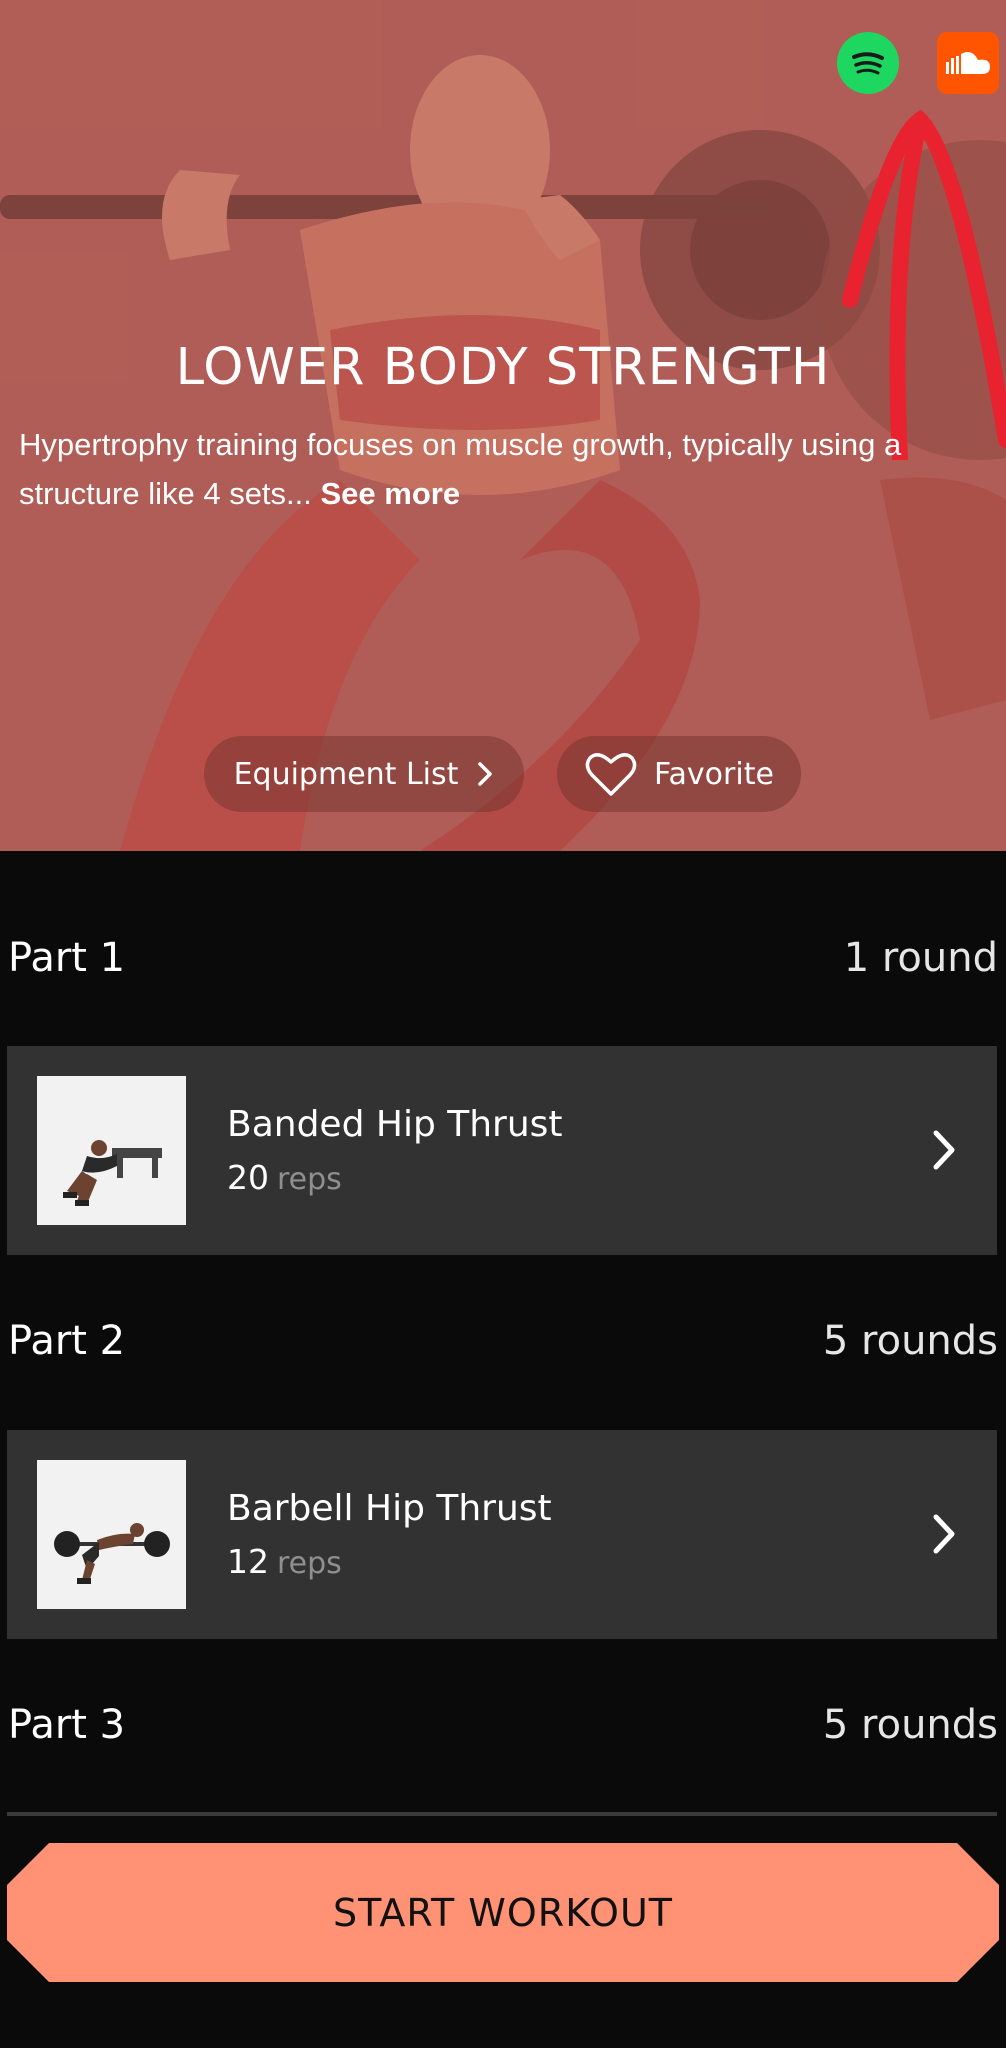 The width and height of the screenshot is (1006, 2048). Describe the element at coordinates (502, 1814) in the screenshot. I see `divider` at that location.